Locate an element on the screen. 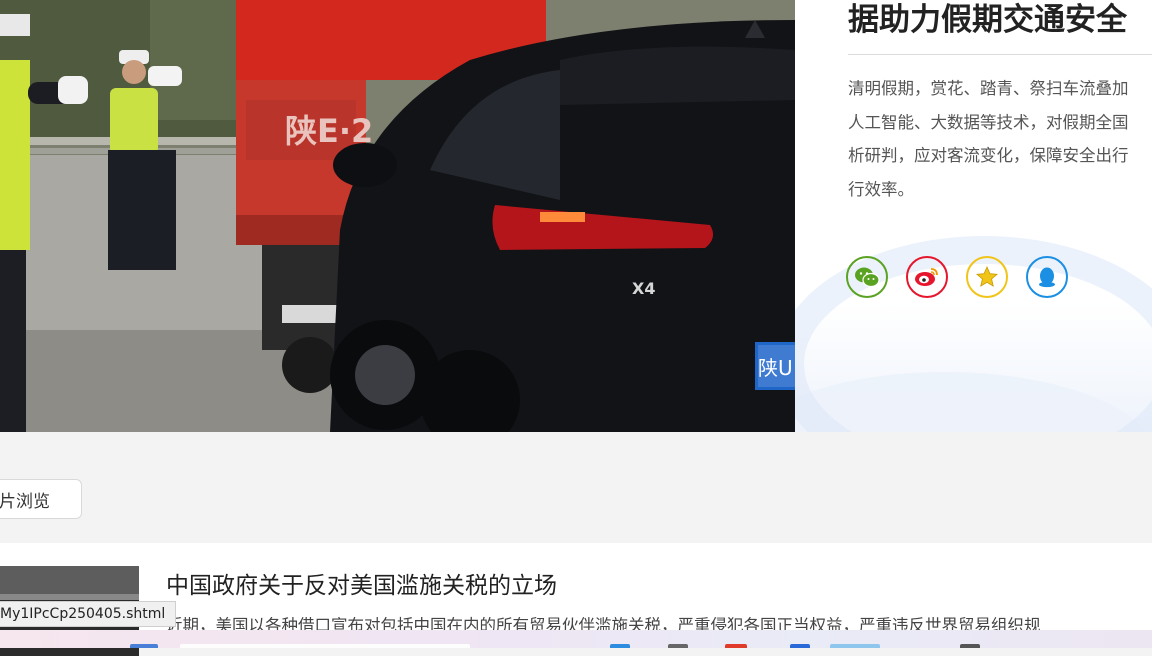 The width and height of the screenshot is (1152, 656). summary-title: 据助力假期交通安全 is located at coordinates (987, 20).